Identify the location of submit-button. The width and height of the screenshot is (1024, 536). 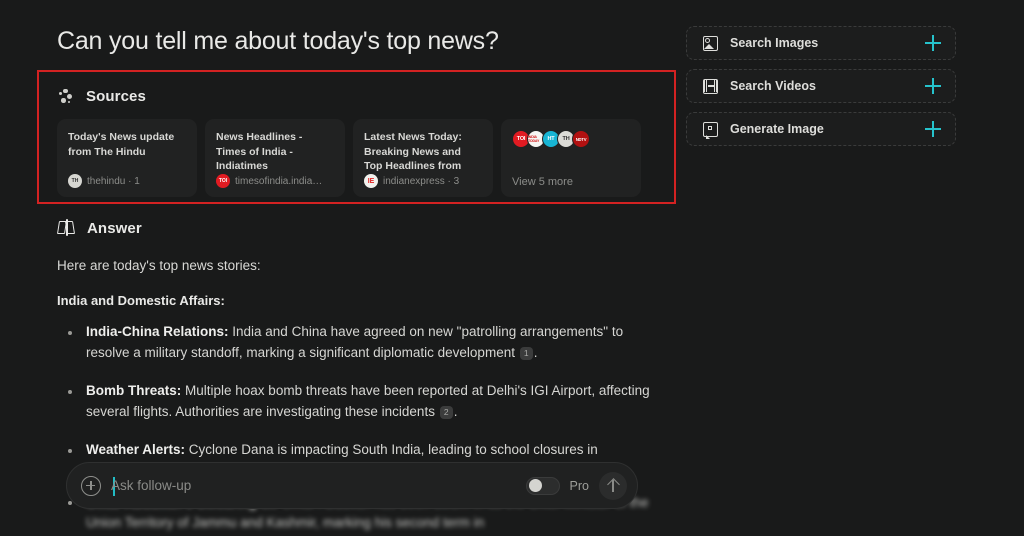
(613, 485).